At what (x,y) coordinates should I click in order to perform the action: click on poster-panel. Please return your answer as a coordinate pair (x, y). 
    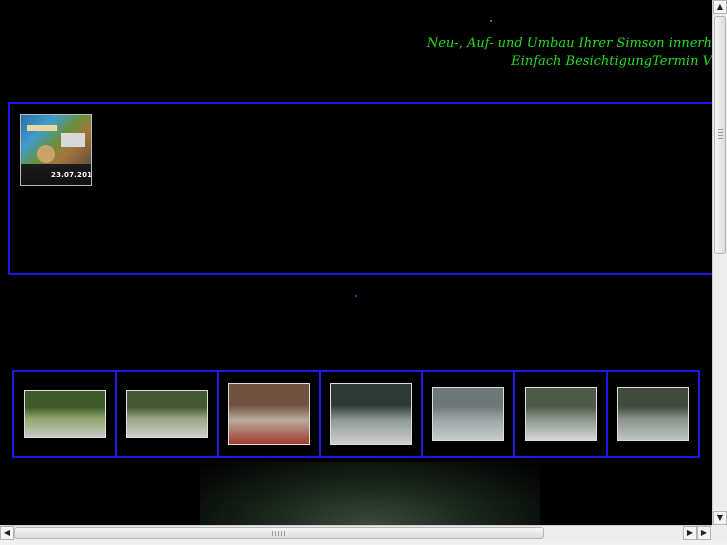
    Looking at the image, I should click on (73, 140).